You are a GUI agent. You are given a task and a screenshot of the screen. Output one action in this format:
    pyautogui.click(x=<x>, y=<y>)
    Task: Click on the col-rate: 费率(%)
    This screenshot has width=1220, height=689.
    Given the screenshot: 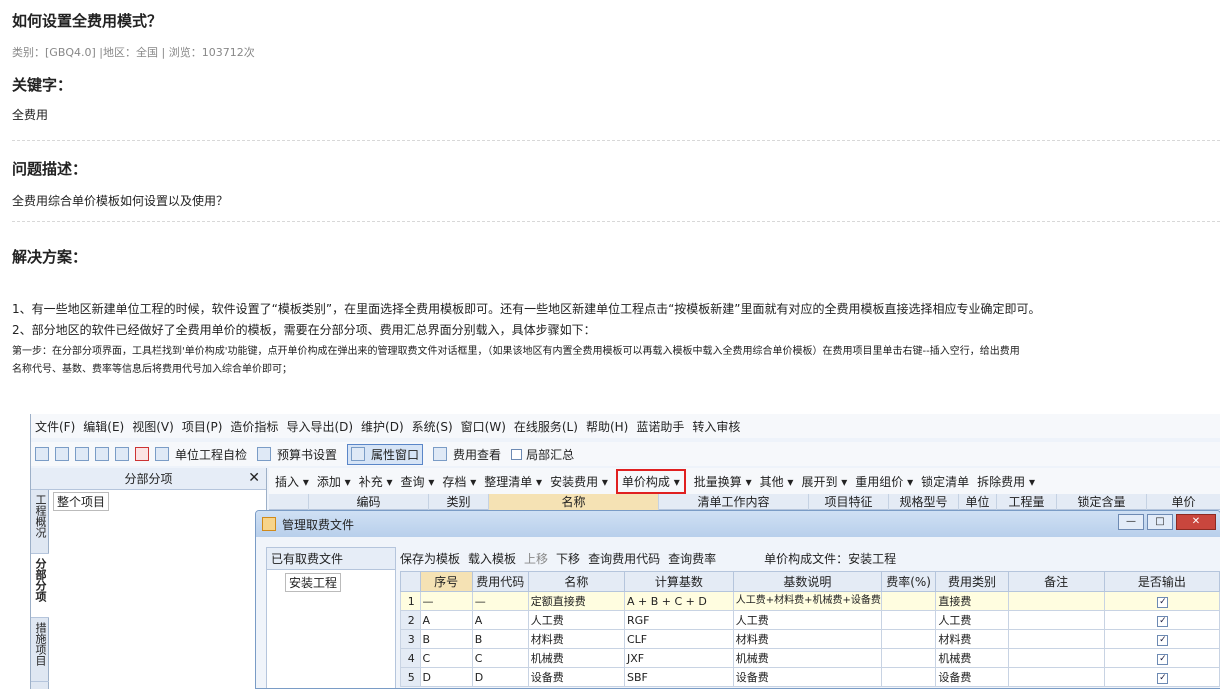 What is the action you would take?
    pyautogui.click(x=908, y=581)
    